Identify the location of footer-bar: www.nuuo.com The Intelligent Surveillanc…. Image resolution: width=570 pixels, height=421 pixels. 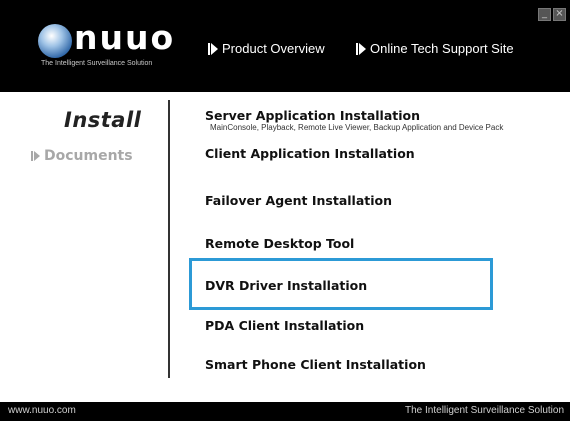
(285, 411).